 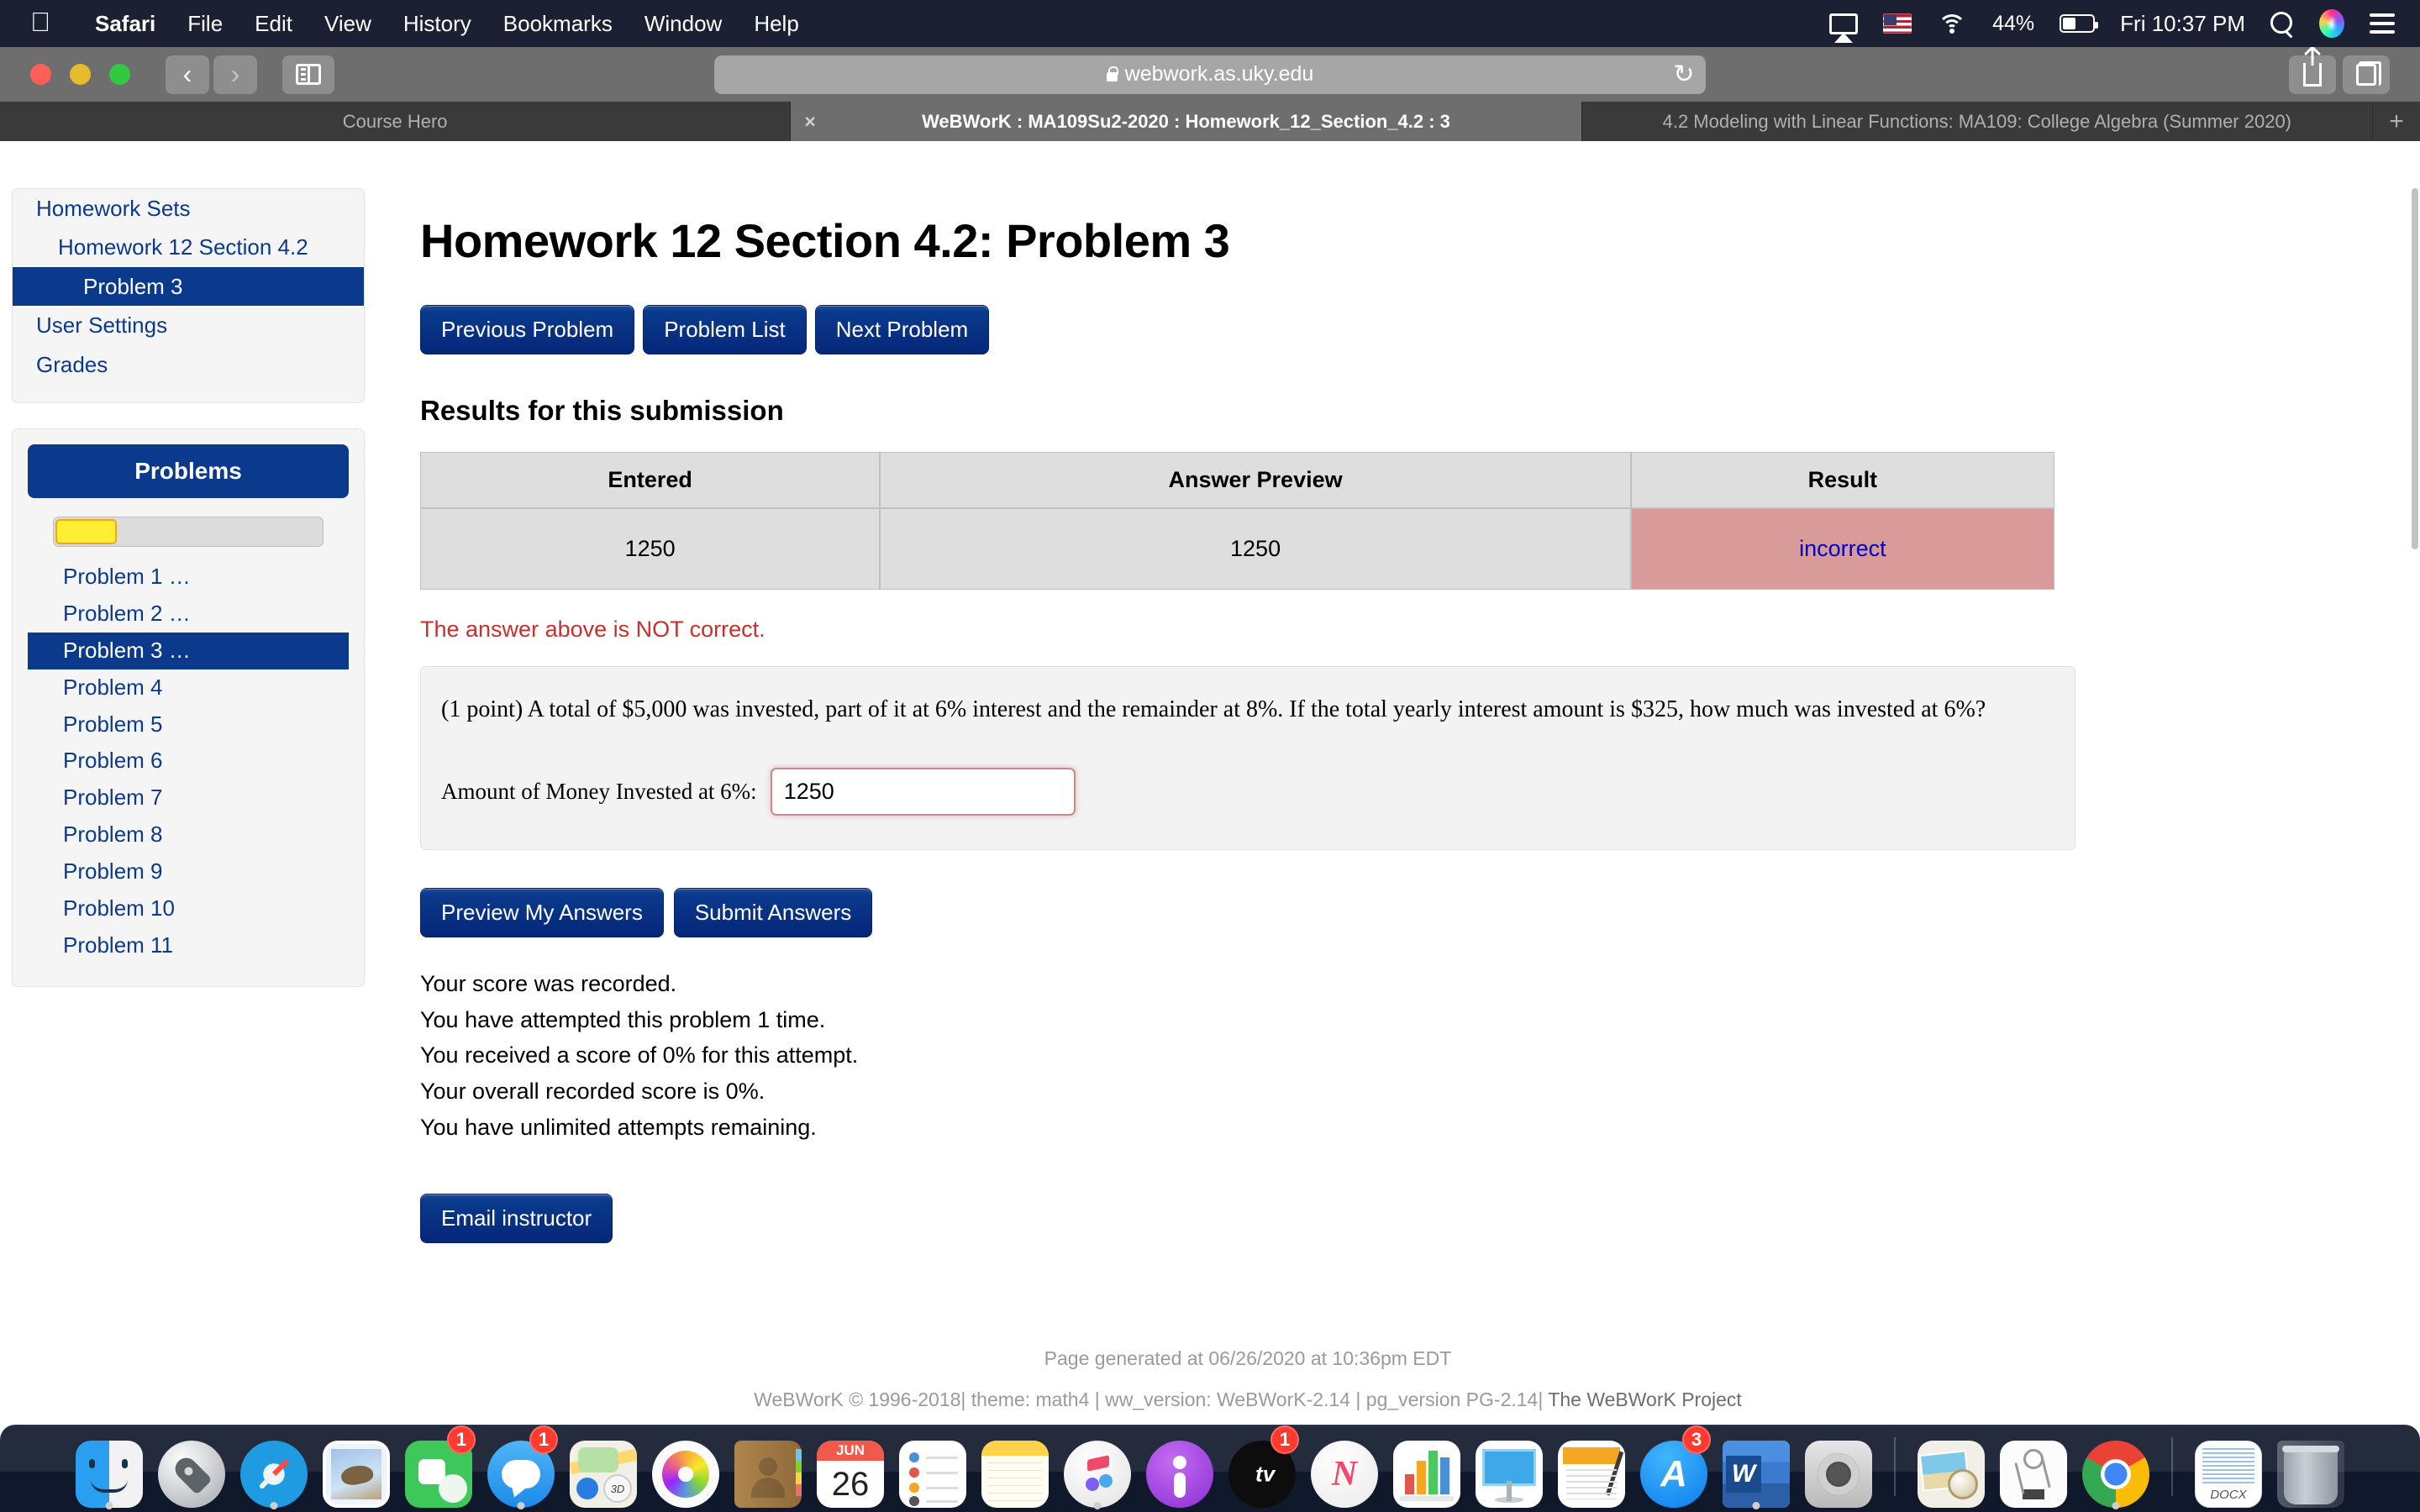 What do you see at coordinates (1015, 1467) in the screenshot?
I see `dock-item-notes` at bounding box center [1015, 1467].